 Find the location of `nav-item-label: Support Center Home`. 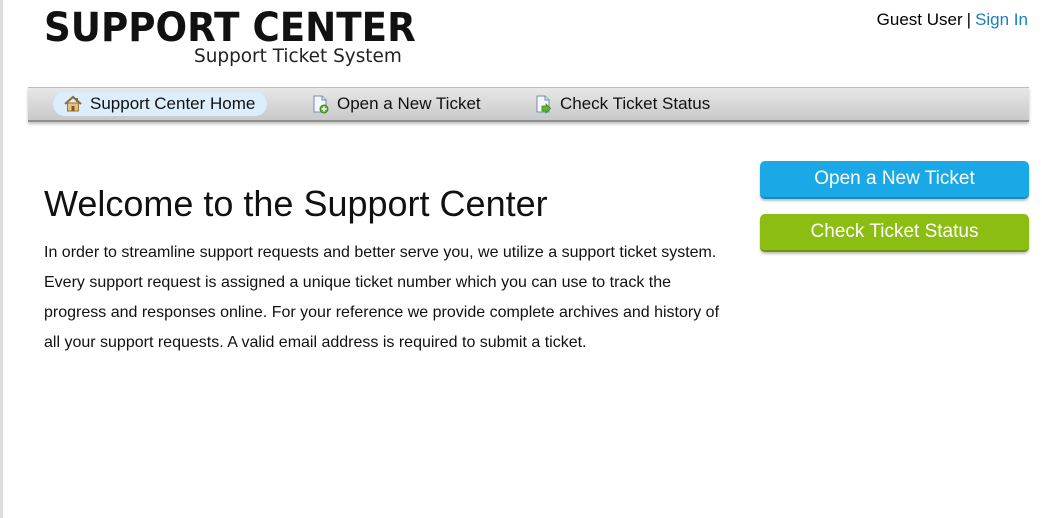

nav-item-label: Support Center Home is located at coordinates (173, 103).